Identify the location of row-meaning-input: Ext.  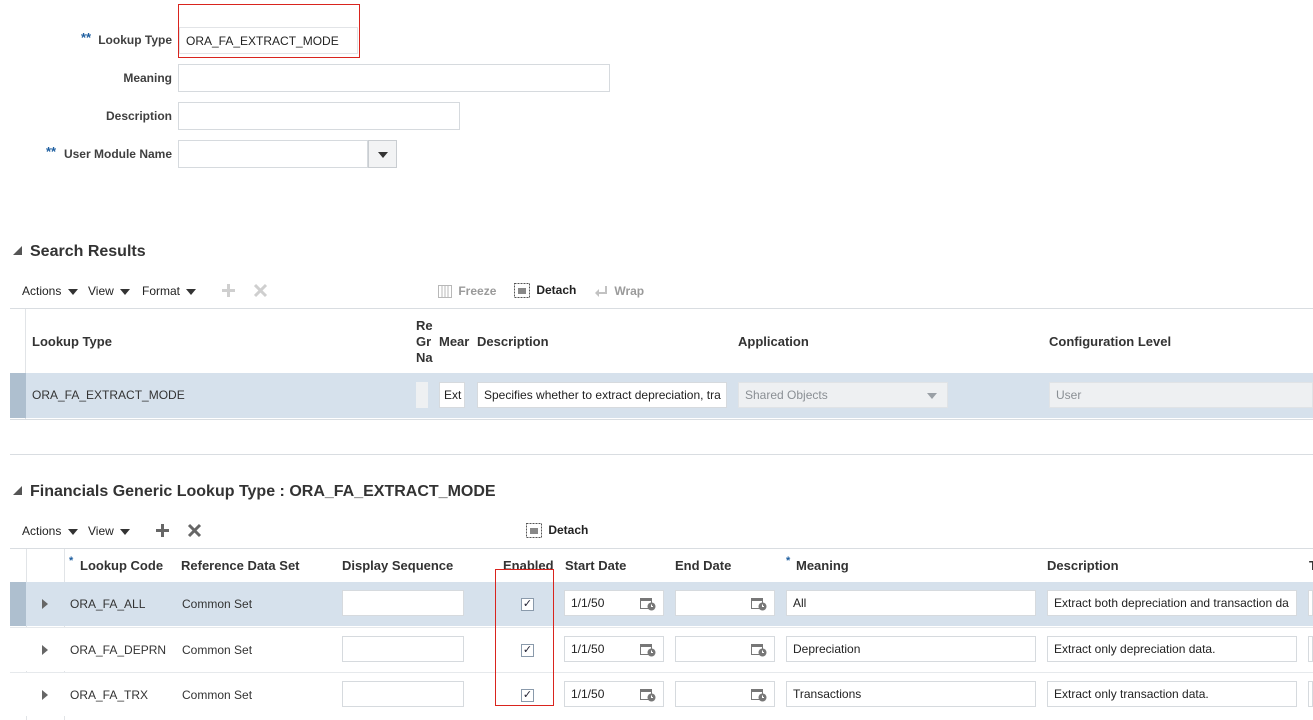
(452, 395).